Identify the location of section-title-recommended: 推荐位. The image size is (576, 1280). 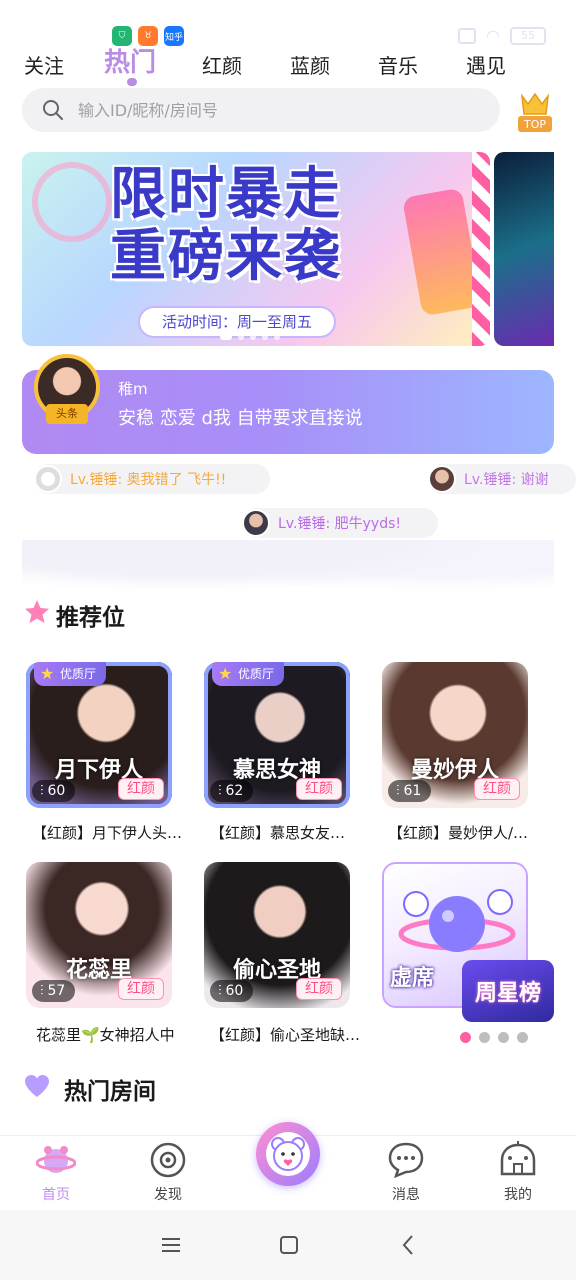
(90, 618).